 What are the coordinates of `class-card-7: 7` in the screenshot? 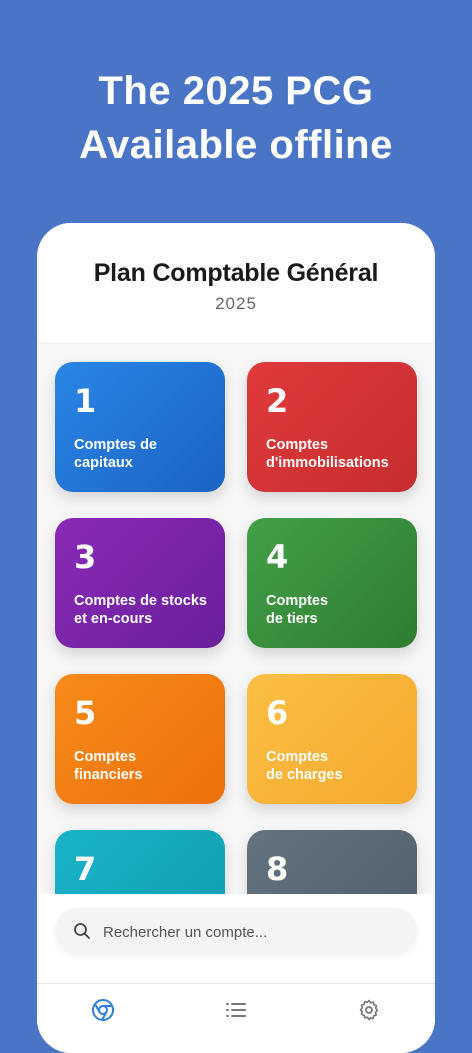 It's located at (140, 862).